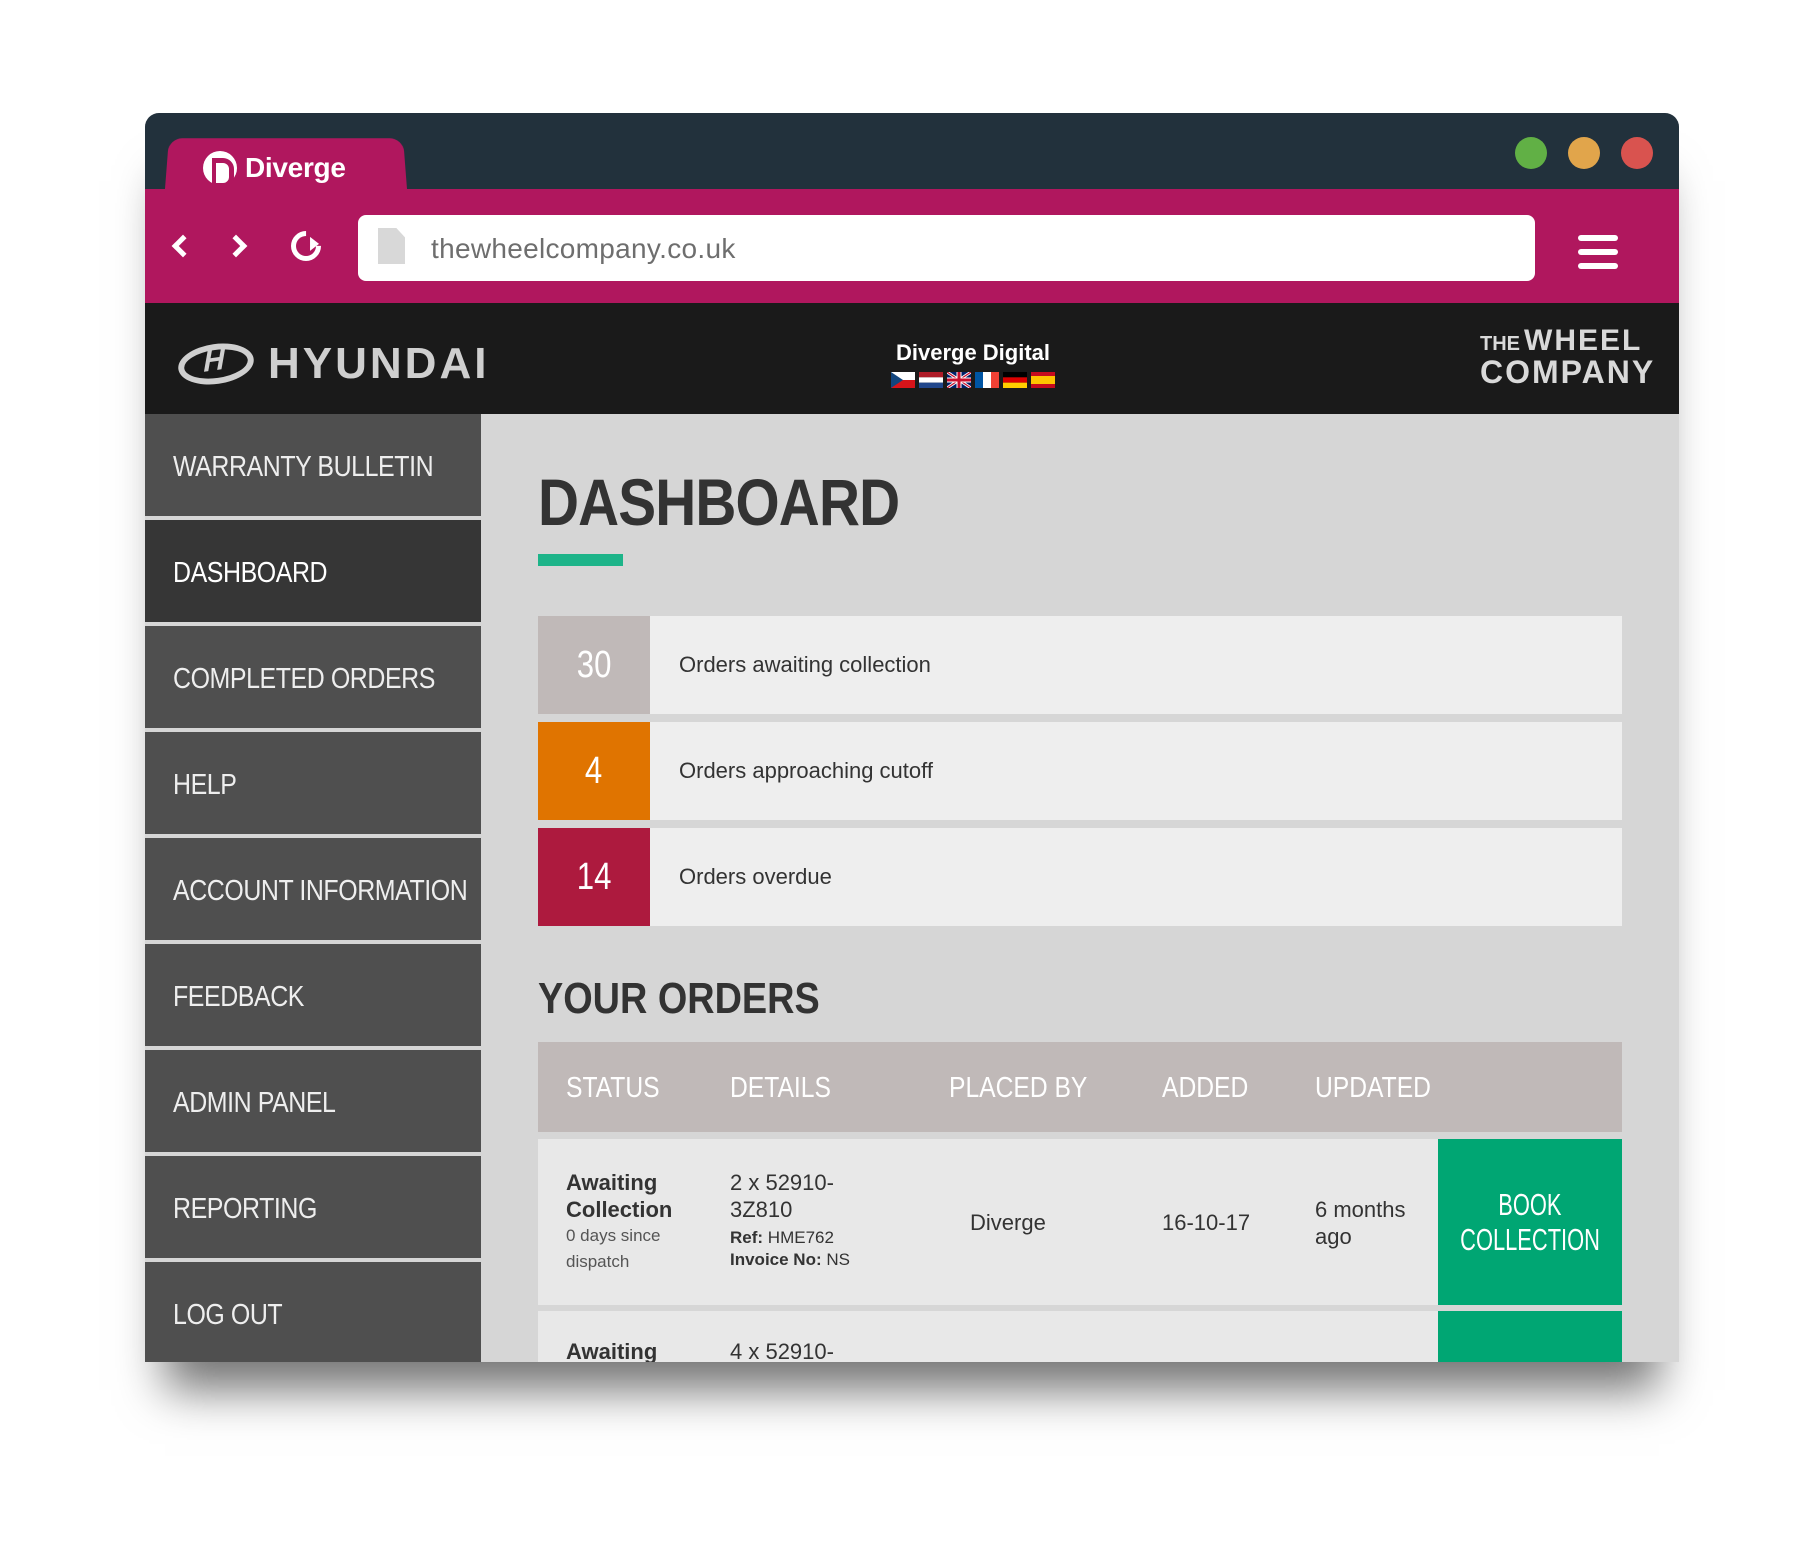 The height and width of the screenshot is (1561, 1816). What do you see at coordinates (800, 1237) in the screenshot?
I see `ref-value: HME762` at bounding box center [800, 1237].